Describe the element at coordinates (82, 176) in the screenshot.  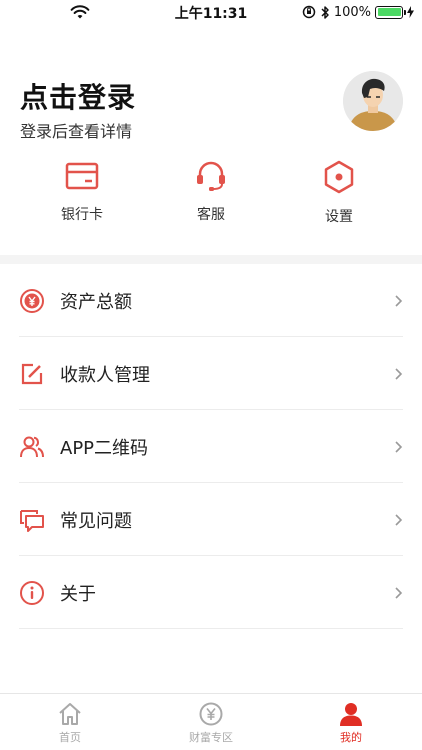
I see `bank-card-icon` at that location.